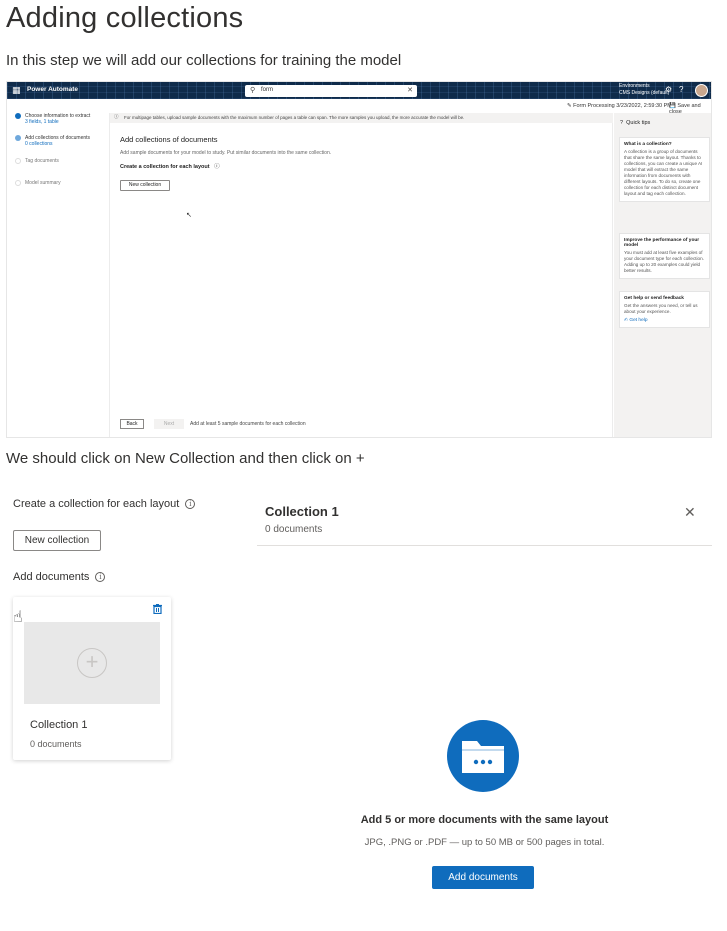  Describe the element at coordinates (664, 320) in the screenshot. I see `get-help-link: ✍ Get help` at that location.